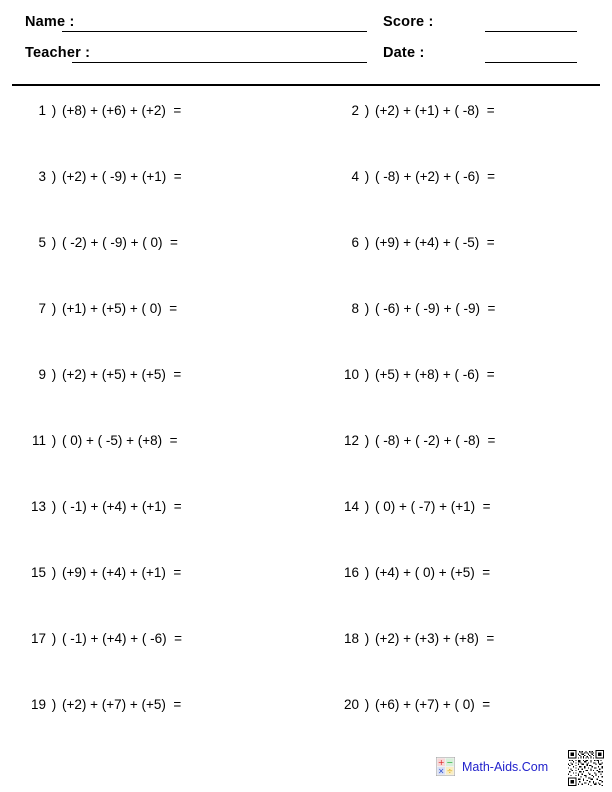 The width and height of the screenshot is (612, 792). I want to click on problem-expression: (+2) + (+5) + (+5) =, so click(122, 374).